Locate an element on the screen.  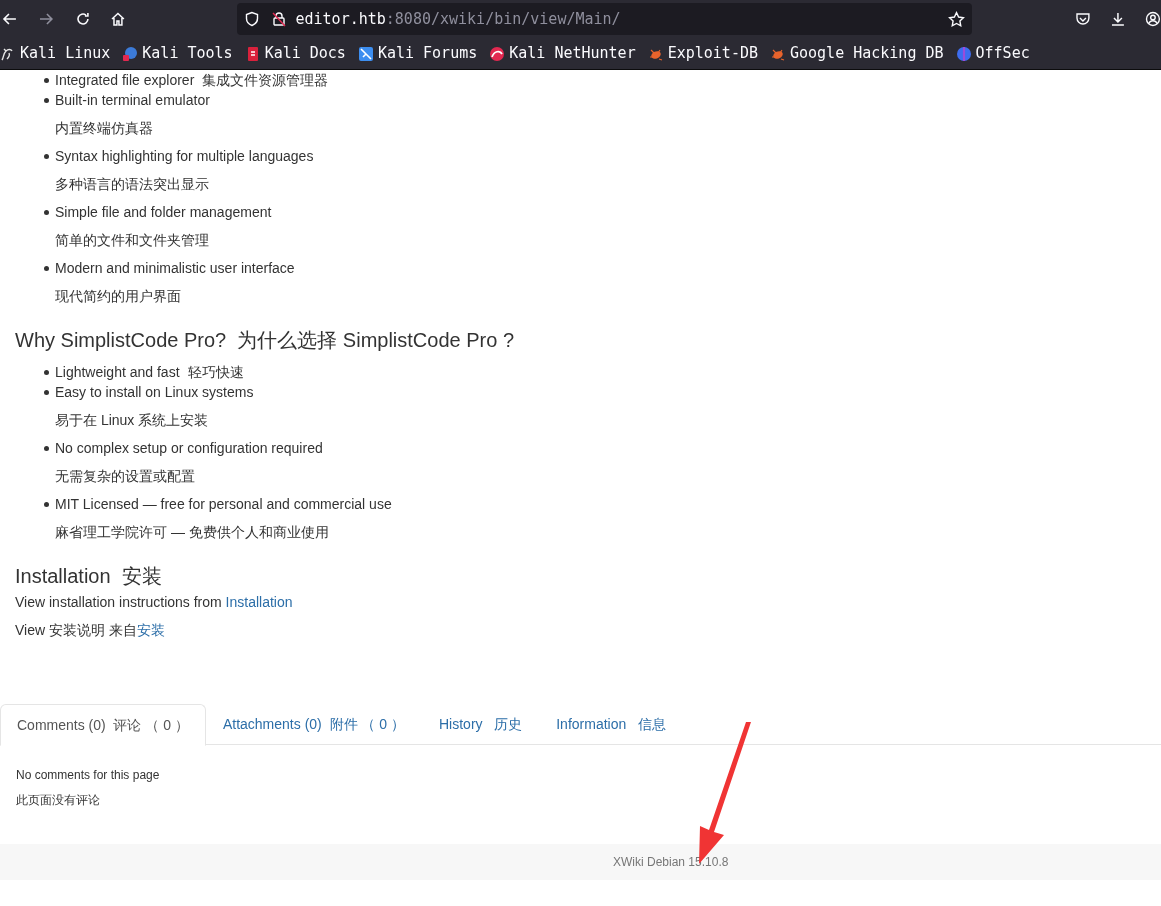
paragraph-text: View 安装说明 来自 is located at coordinates (76, 630).